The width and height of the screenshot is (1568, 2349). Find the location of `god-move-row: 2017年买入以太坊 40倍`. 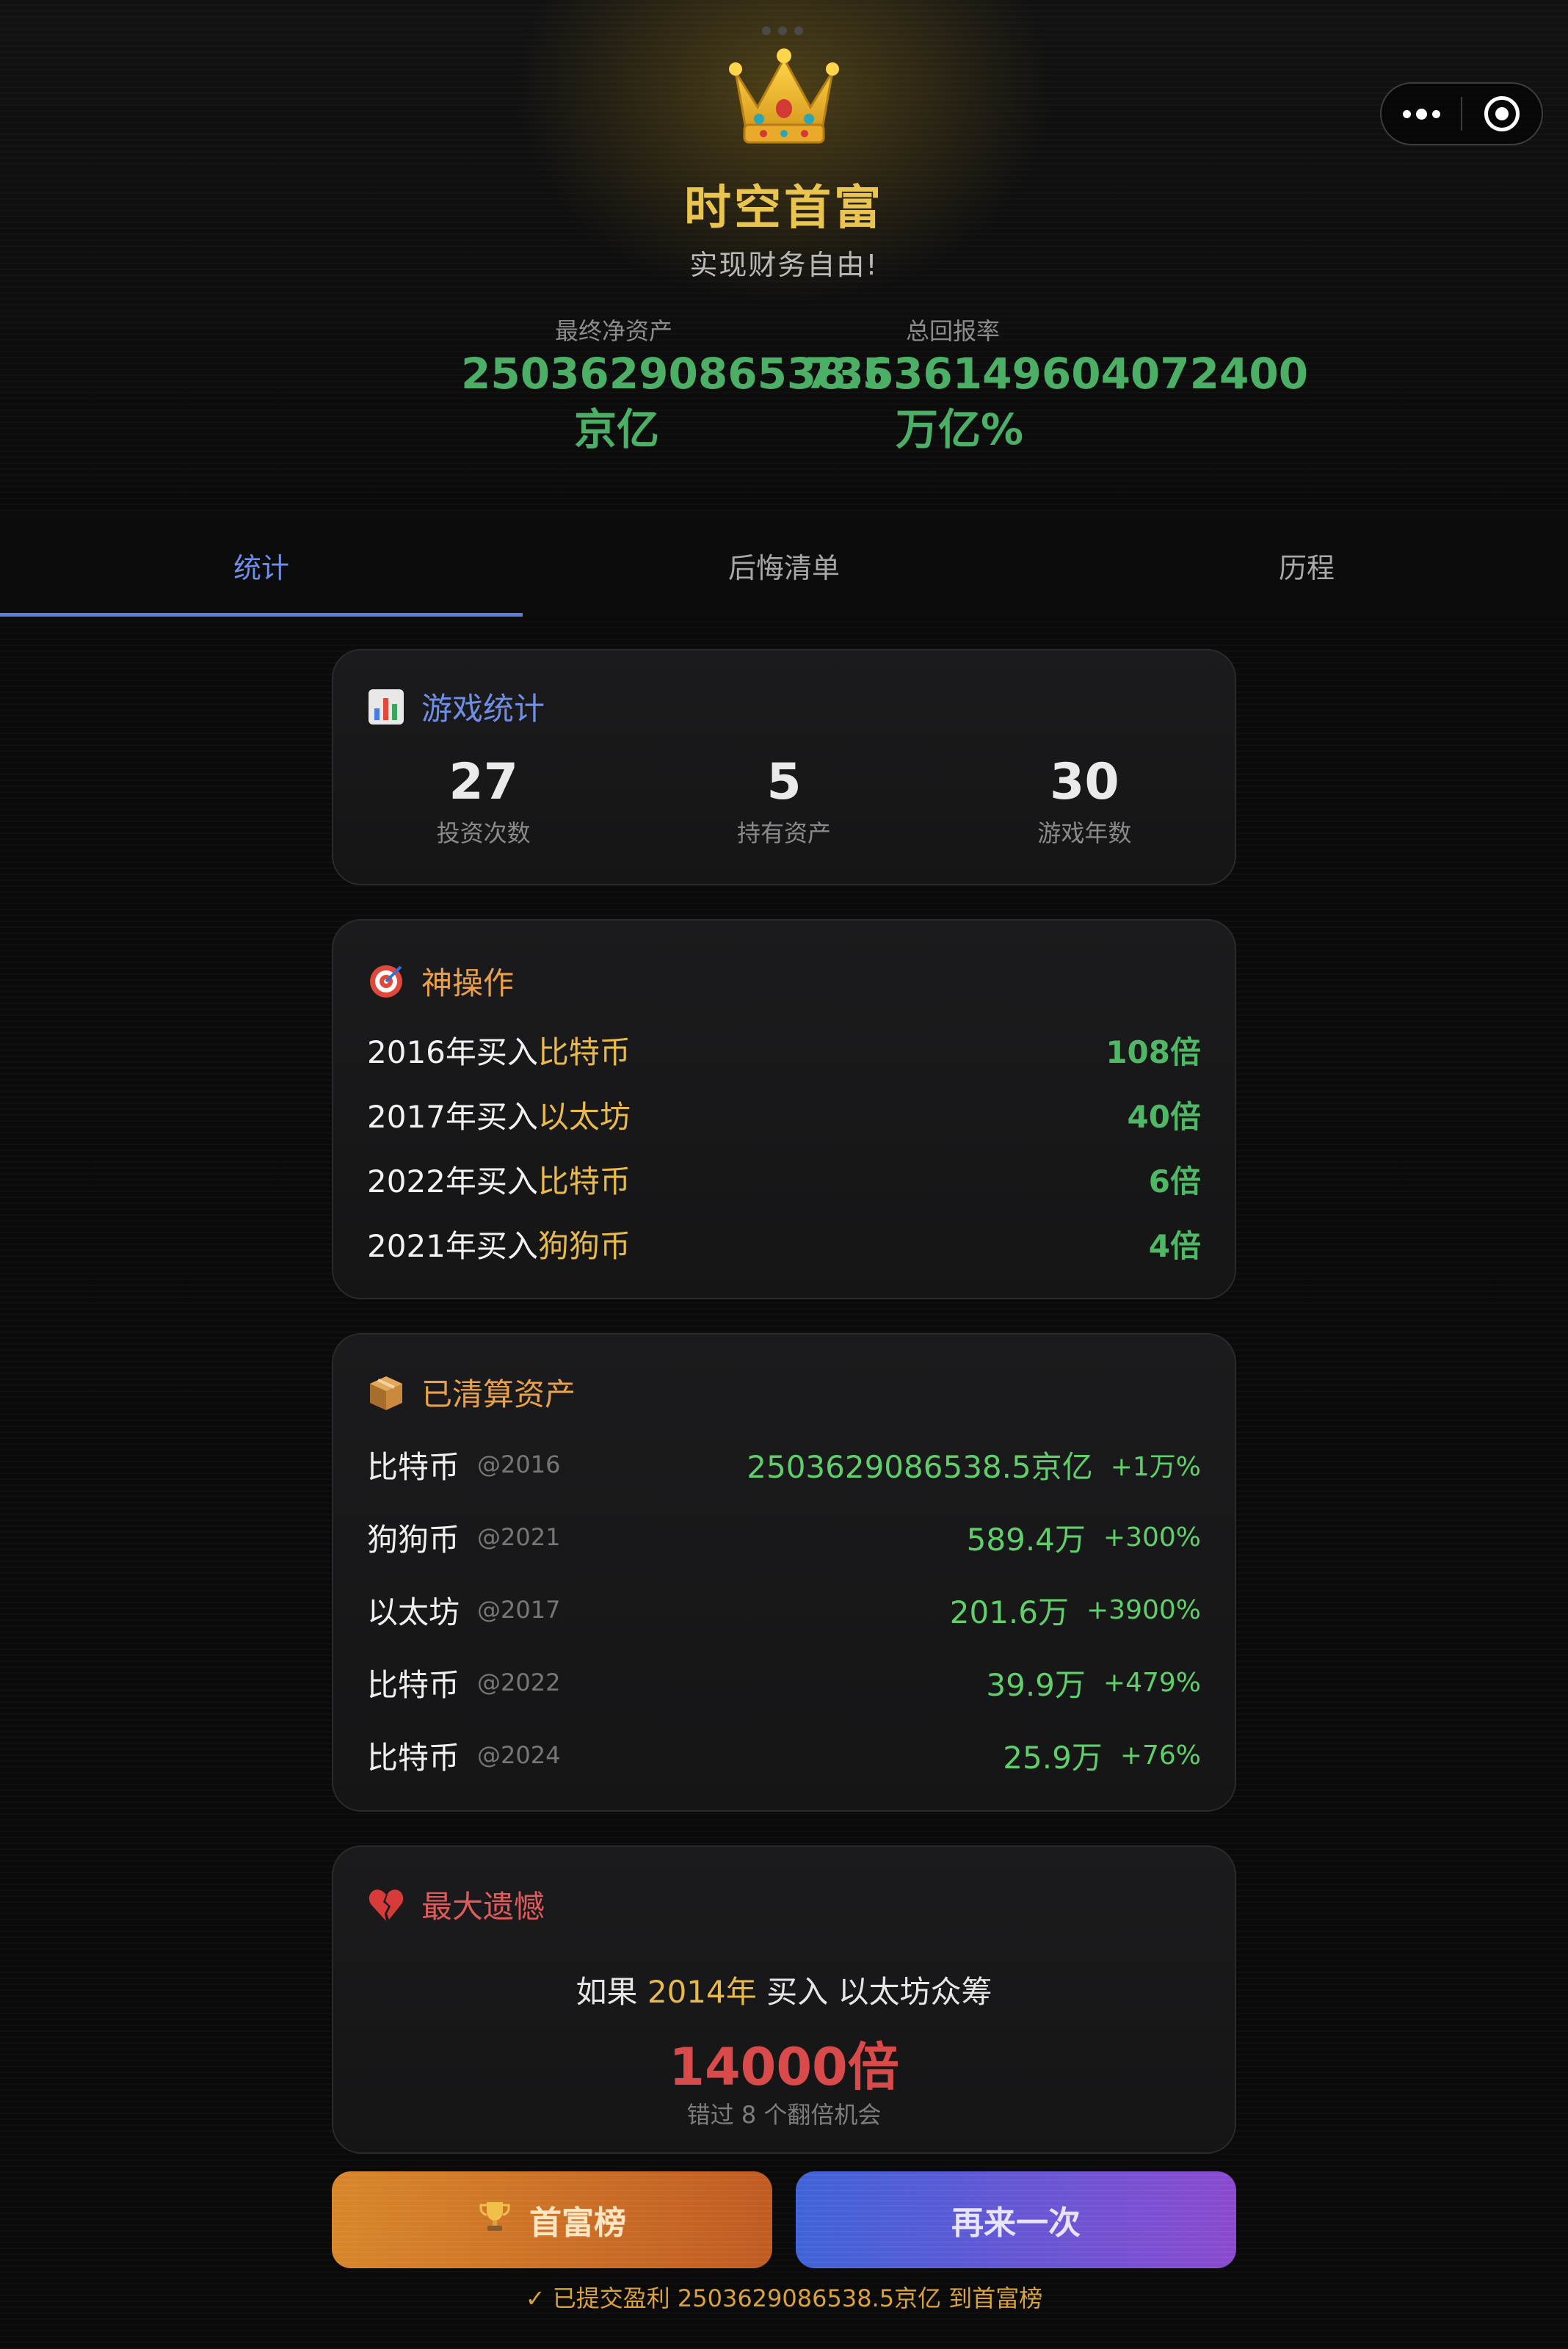

god-move-row: 2017年买入以太坊 40倍 is located at coordinates (784, 1114).